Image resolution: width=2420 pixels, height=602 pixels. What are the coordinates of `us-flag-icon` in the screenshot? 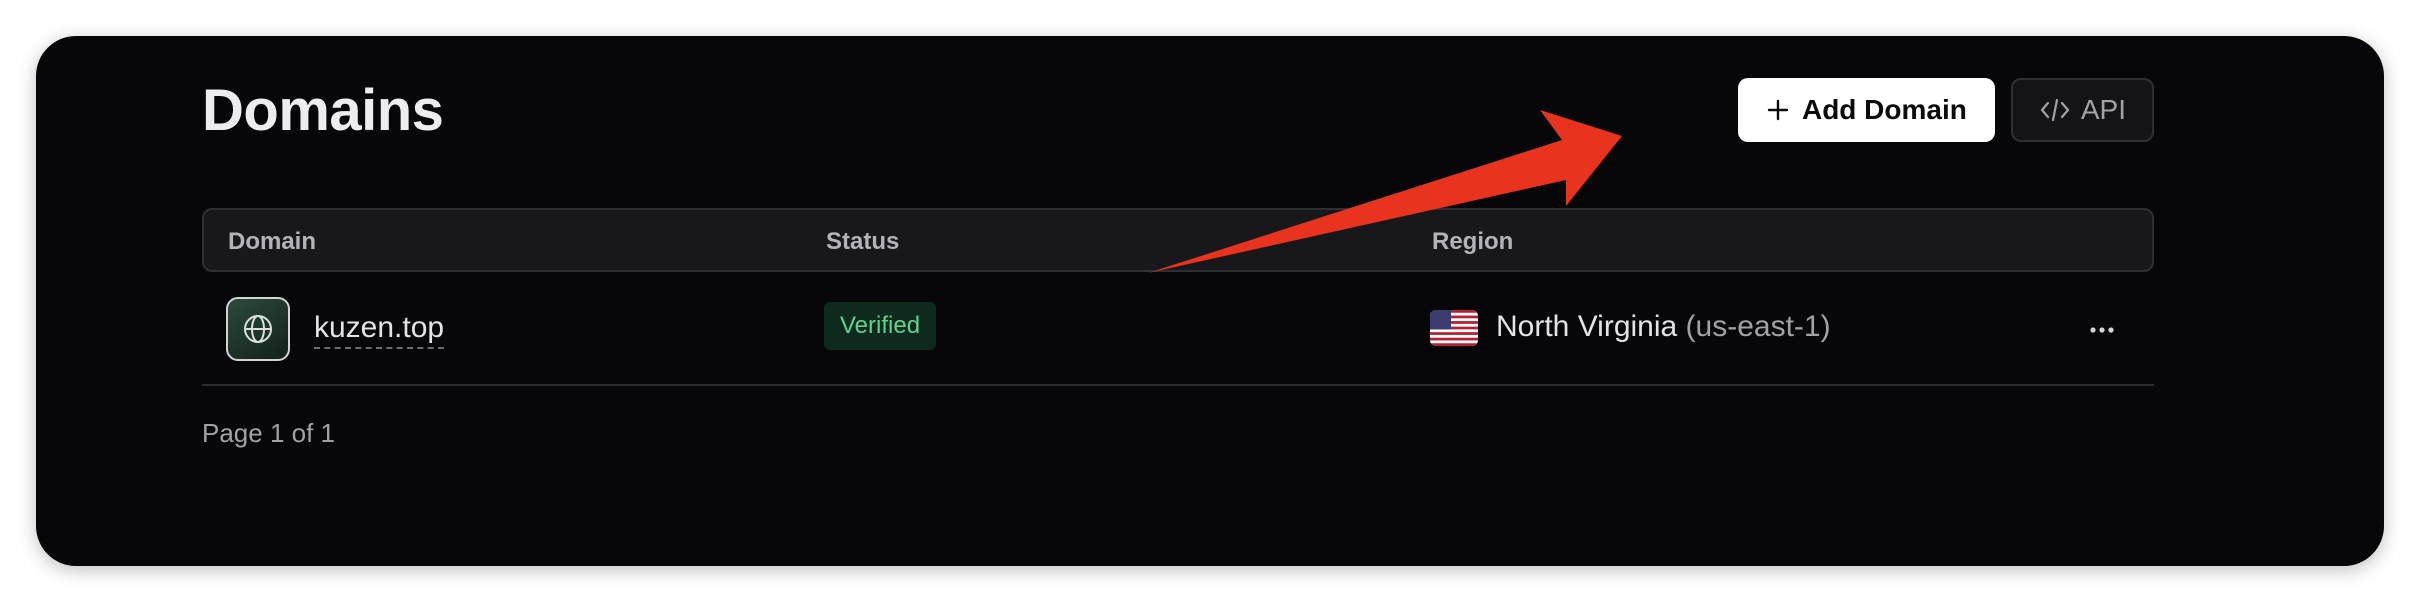 It's located at (1454, 328).